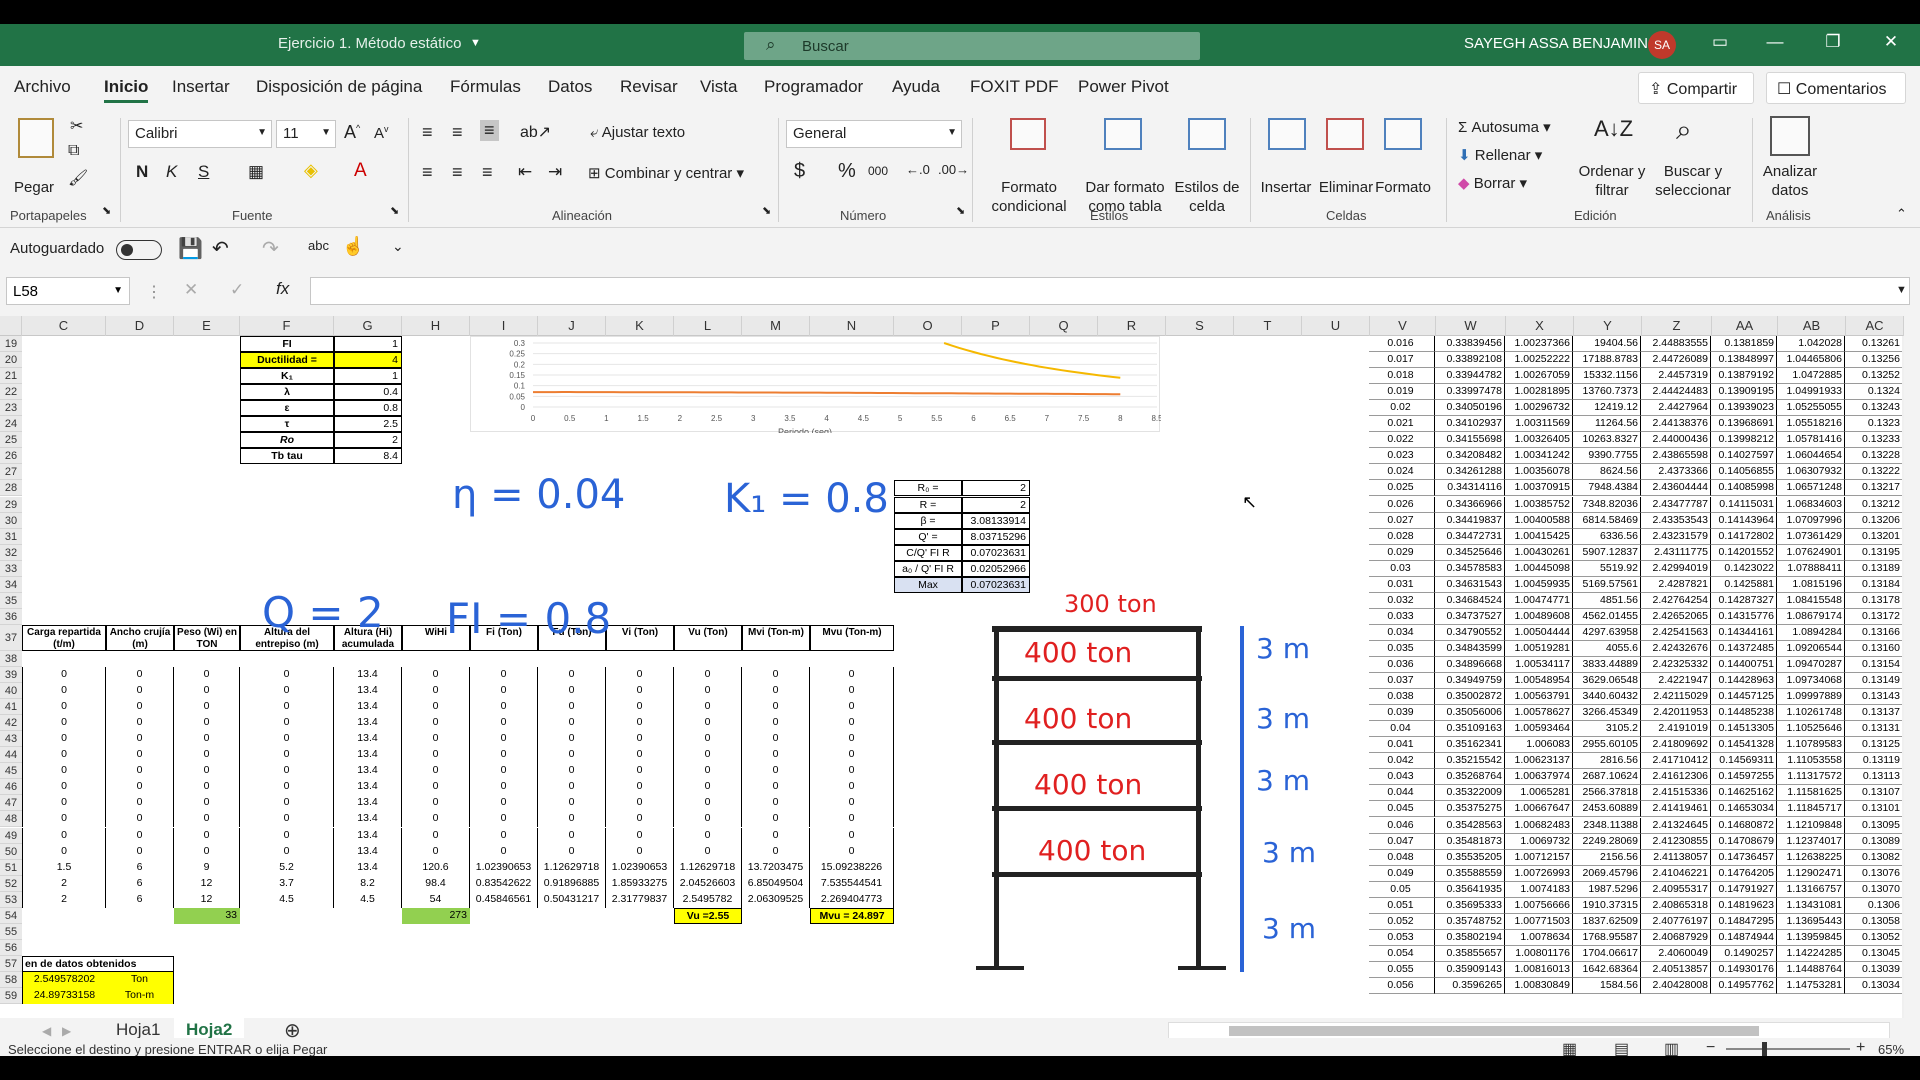 The width and height of the screenshot is (1920, 1080). What do you see at coordinates (11, 440) in the screenshot?
I see `row-header: 25` at bounding box center [11, 440].